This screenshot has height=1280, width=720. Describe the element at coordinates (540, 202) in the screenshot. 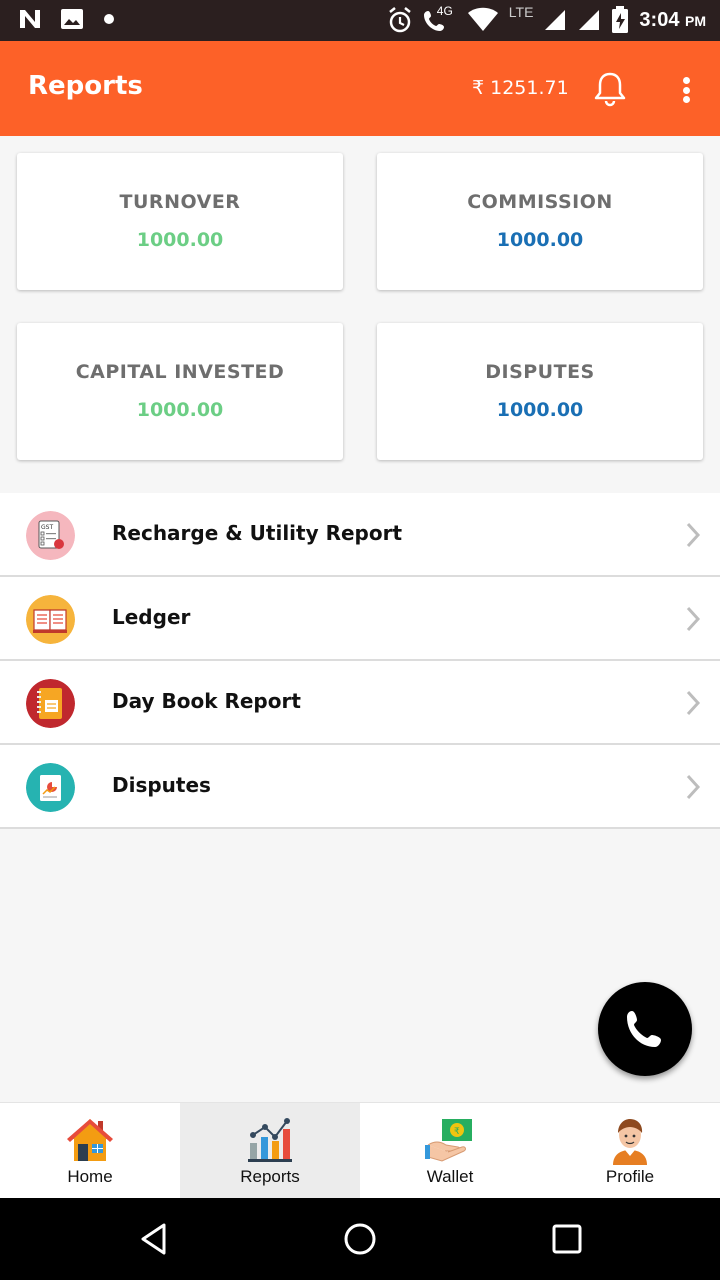

I see `stat-label: COMMISSION` at that location.